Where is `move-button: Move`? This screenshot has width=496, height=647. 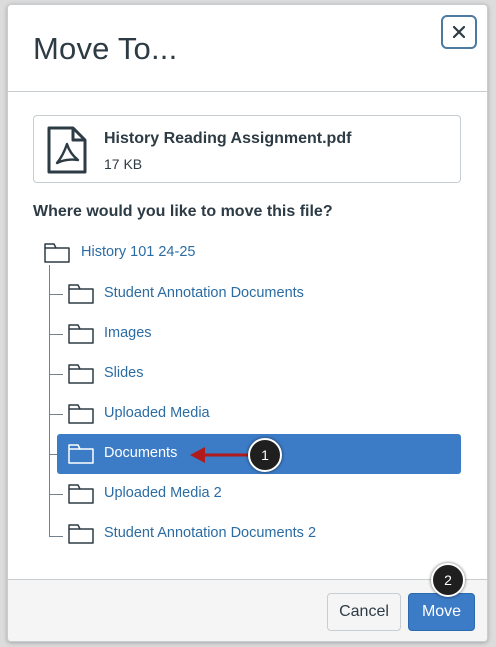
move-button: Move is located at coordinates (441, 612).